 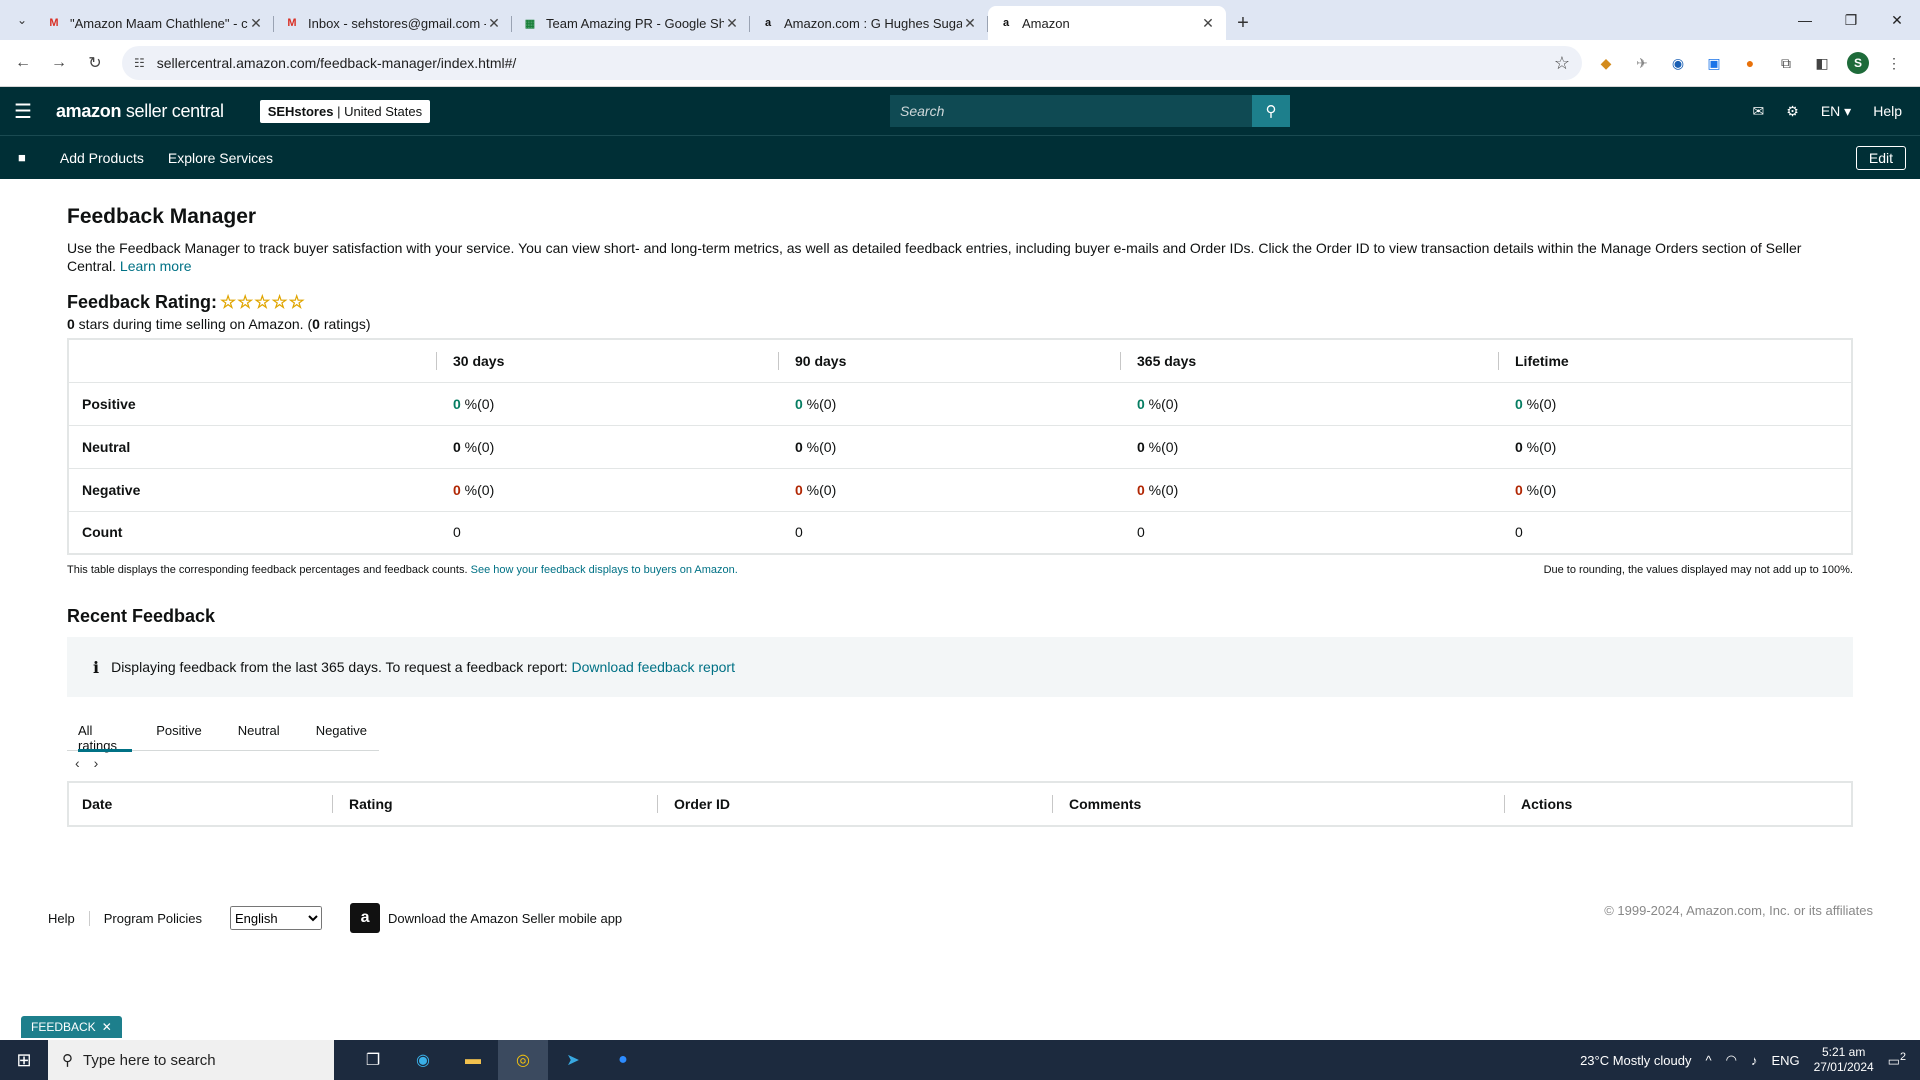 I want to click on feedback-badge: FEEDBACK ✕, so click(x=71, y=1027).